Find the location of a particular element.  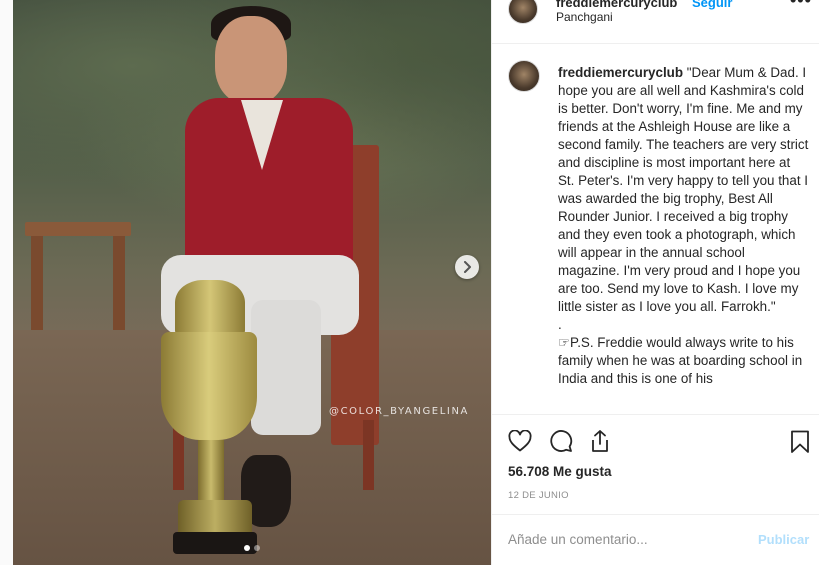

caption-username: freddiemercuryclub is located at coordinates (620, 72).